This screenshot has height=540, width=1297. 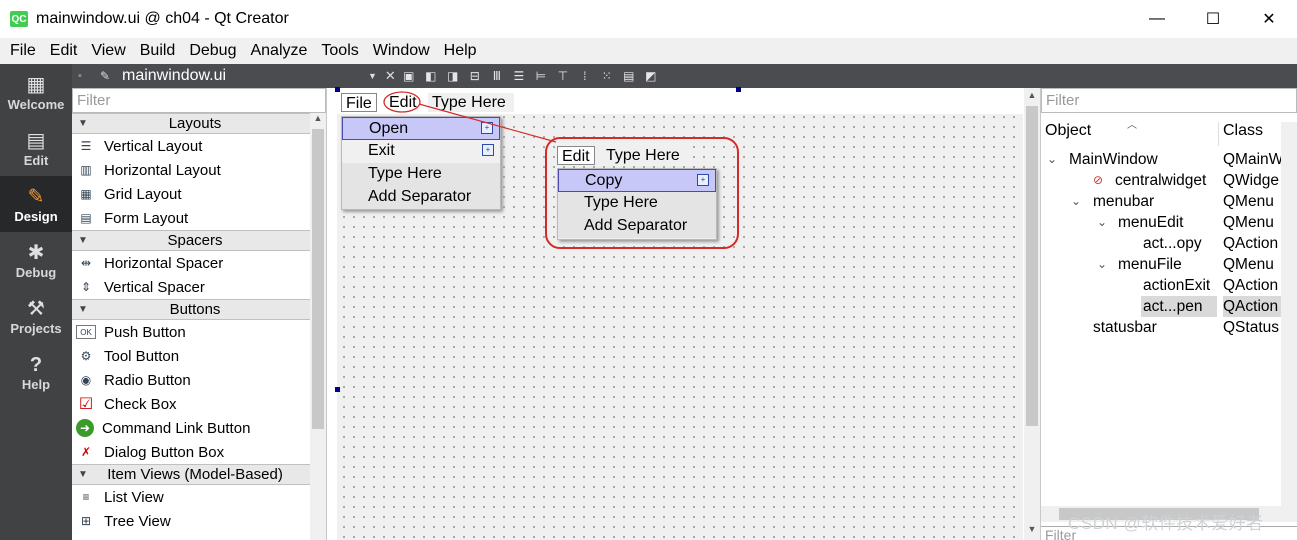 I want to click on tree-row: ⌄ menuEdit QMenu, so click(x=1161, y=222).